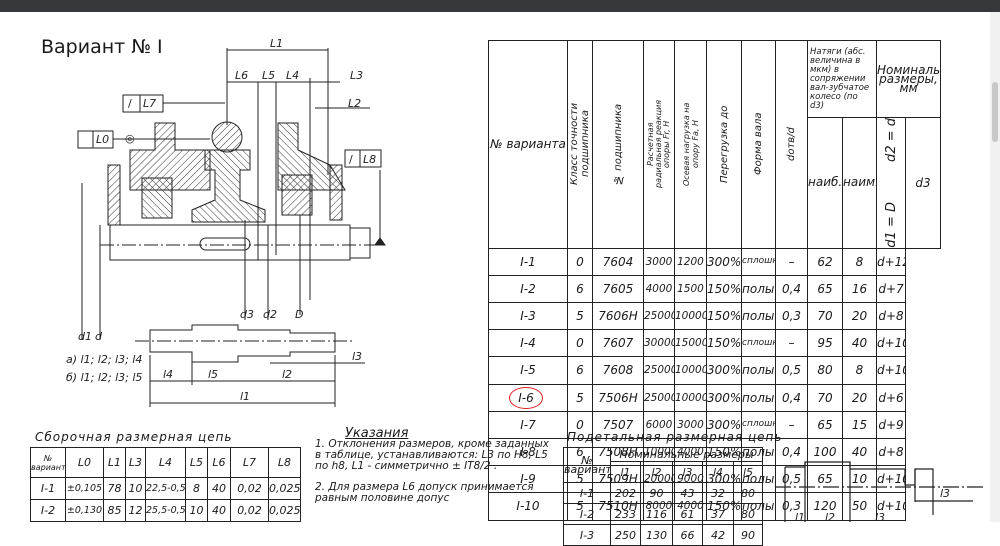 Image resolution: width=1000 pixels, height=546 pixels. I want to click on table-row: I-3 250 130 66 42 90, so click(663, 535).